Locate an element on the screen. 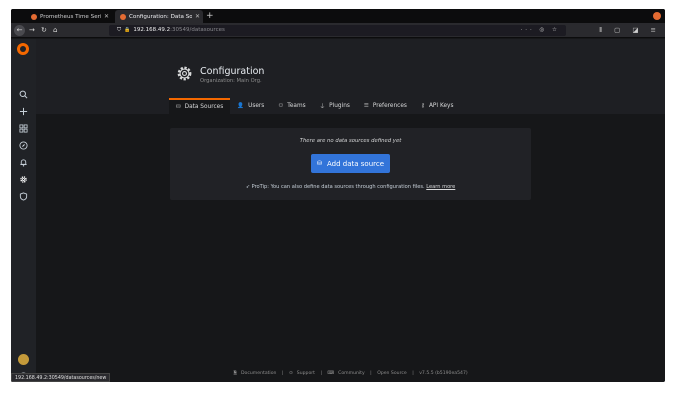 This screenshot has width=675, height=393. grafana-logo-icon is located at coordinates (23, 49).